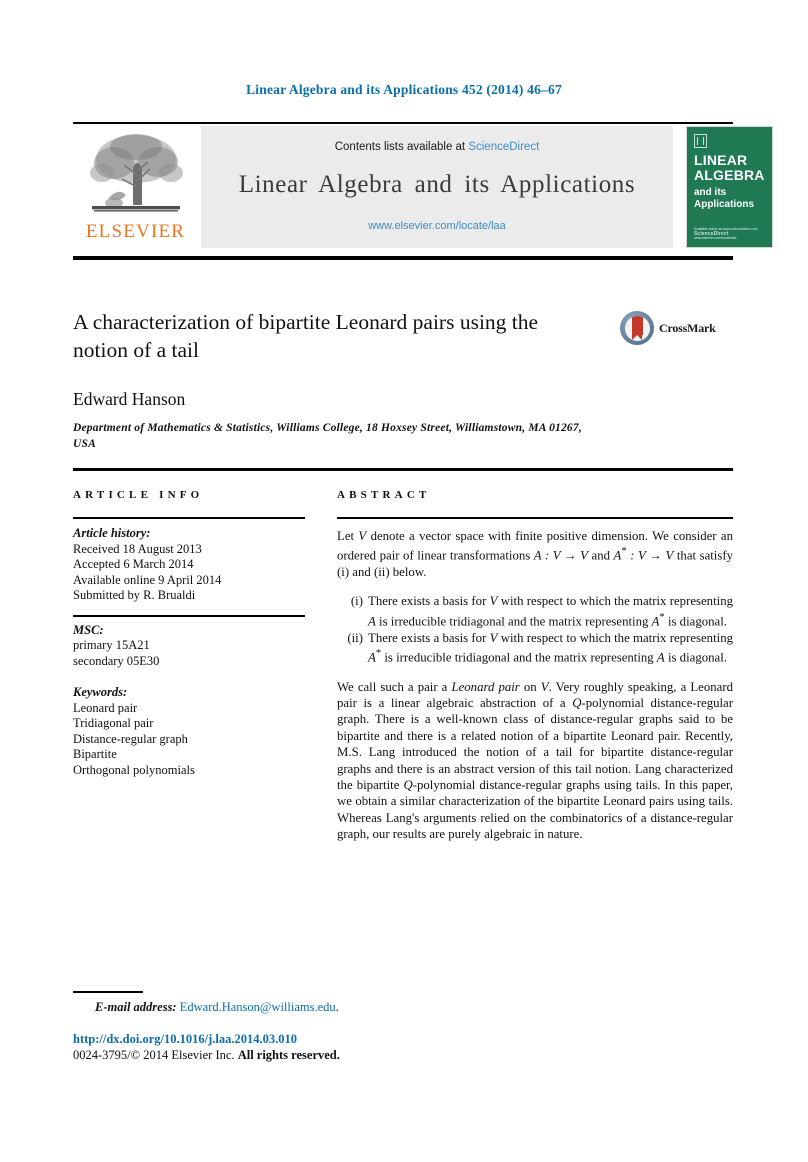 Image resolution: width=808 pixels, height=1162 pixels. What do you see at coordinates (650, 555) in the screenshot?
I see `abs-p1-map-2b: : V → V` at bounding box center [650, 555].